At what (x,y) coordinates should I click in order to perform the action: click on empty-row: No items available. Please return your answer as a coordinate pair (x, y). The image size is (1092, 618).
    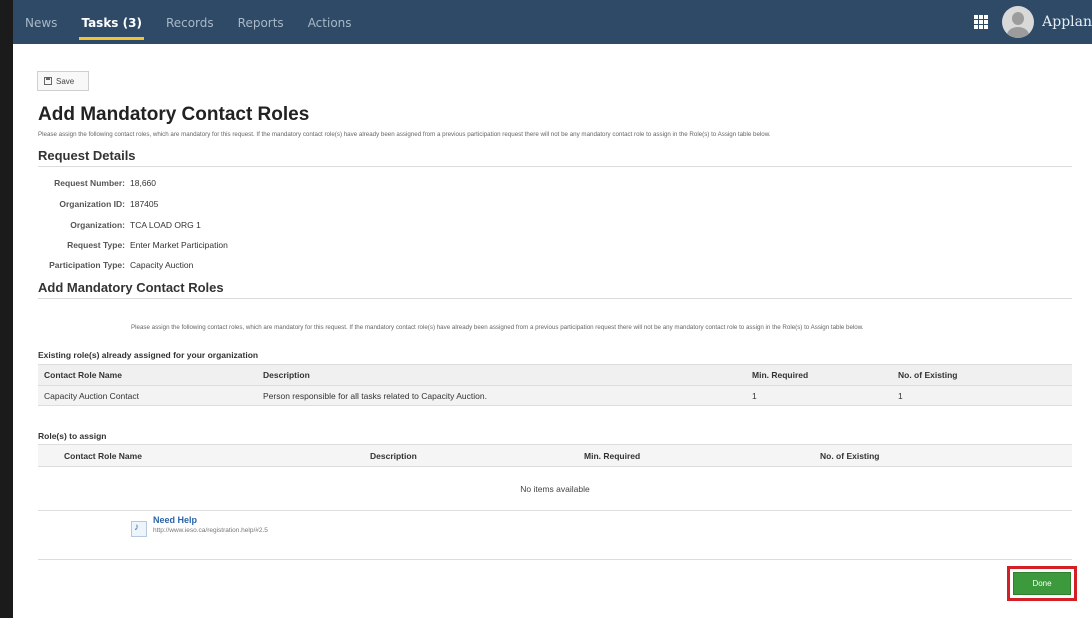
    Looking at the image, I should click on (555, 488).